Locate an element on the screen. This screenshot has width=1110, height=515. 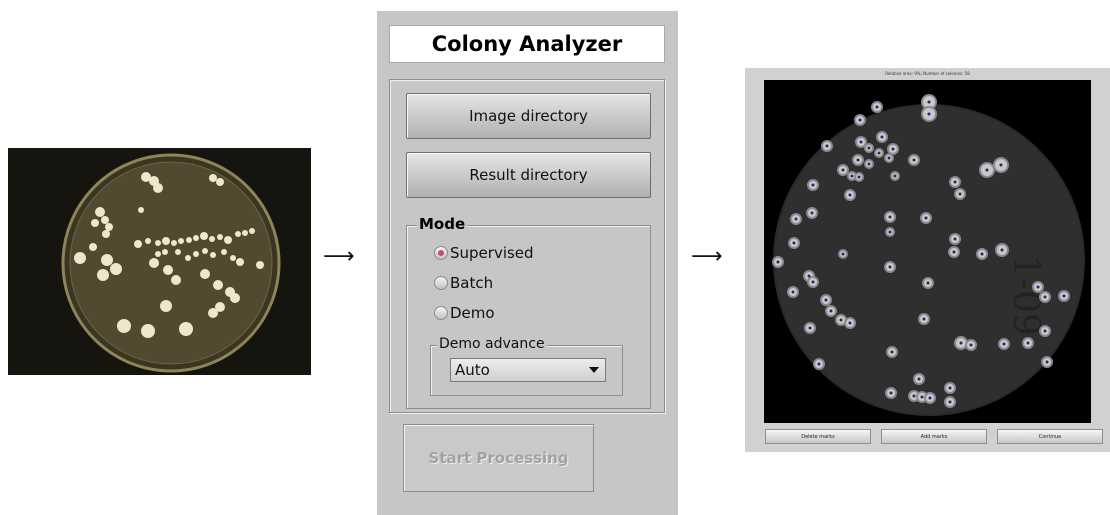
demo-advance-select: Auto is located at coordinates (528, 370).